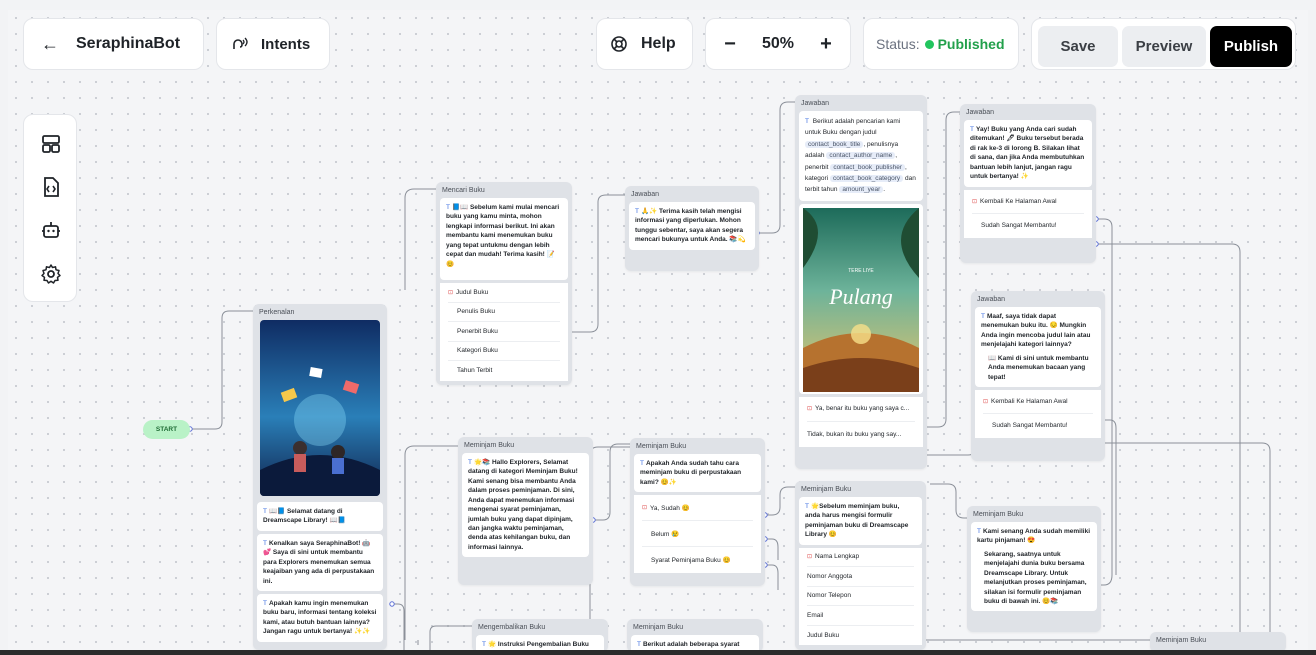 This screenshot has height=655, width=1316. Describe the element at coordinates (860, 636) in the screenshot. I see `form-field-item: Judul Buku` at that location.